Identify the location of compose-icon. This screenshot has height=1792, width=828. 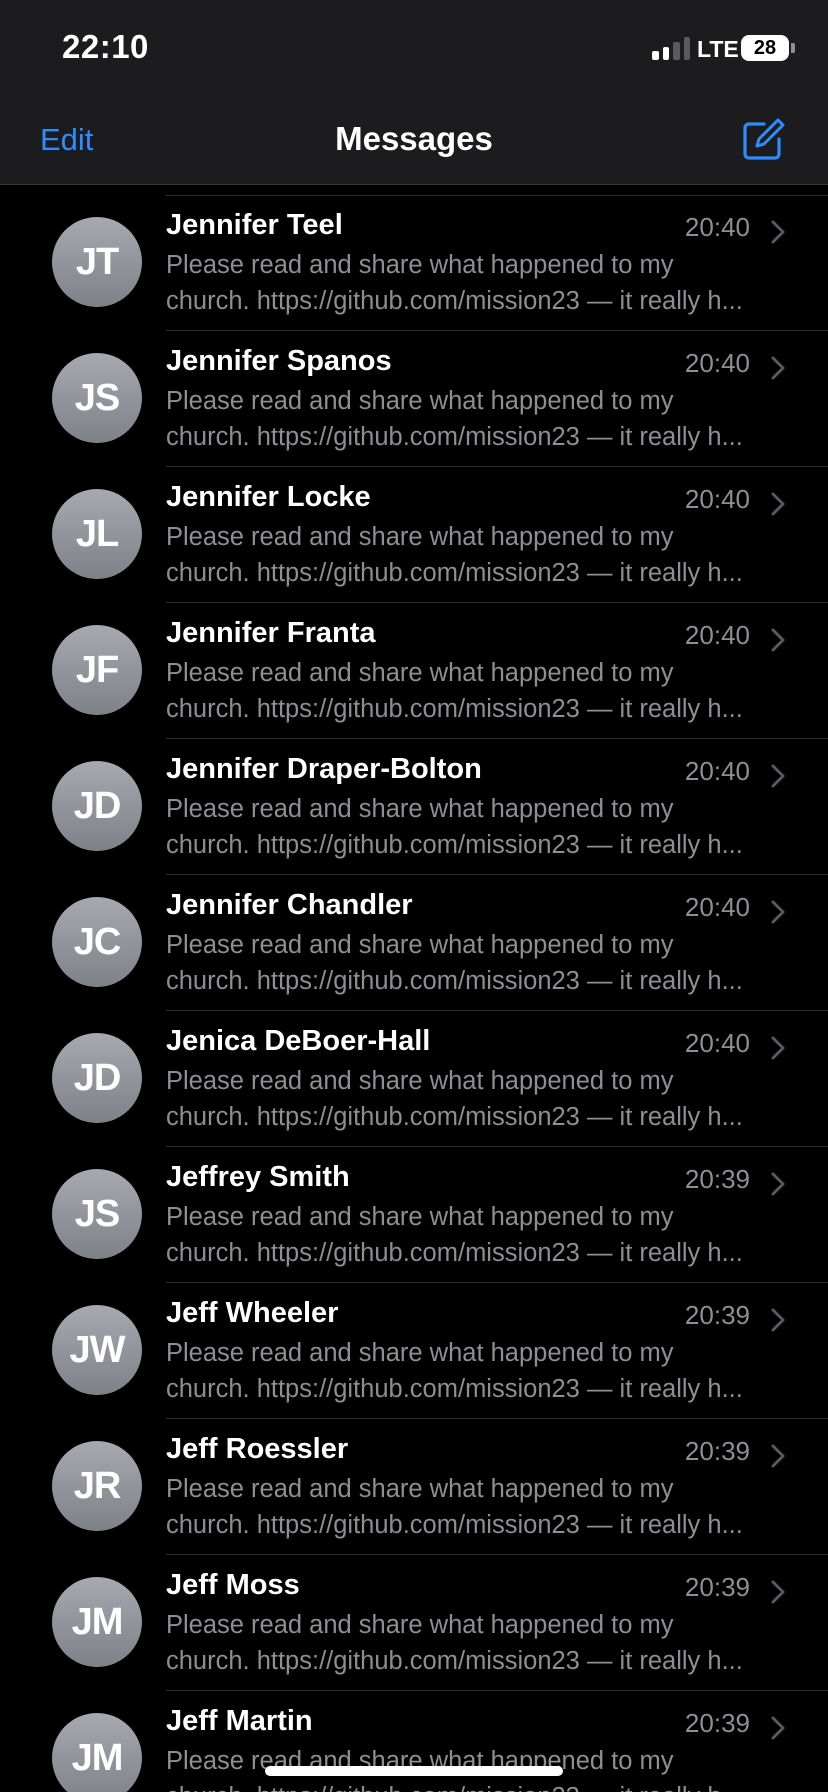
(763, 140).